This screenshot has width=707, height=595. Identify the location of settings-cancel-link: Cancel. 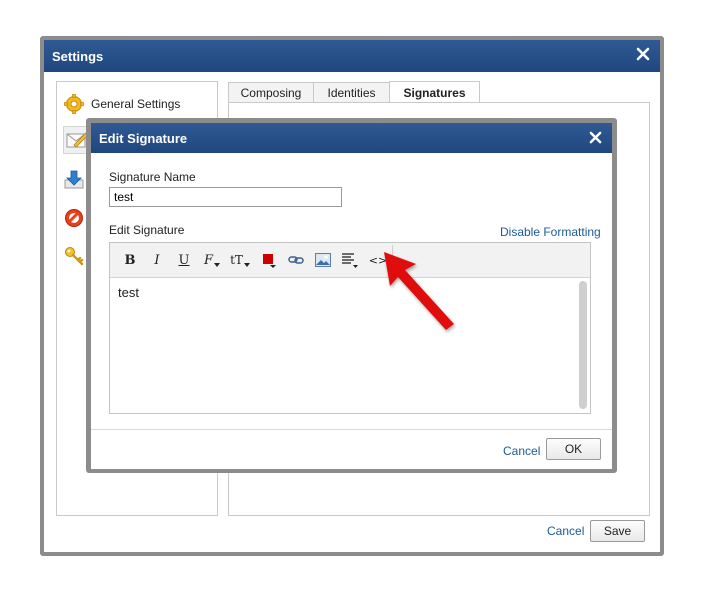
(565, 531).